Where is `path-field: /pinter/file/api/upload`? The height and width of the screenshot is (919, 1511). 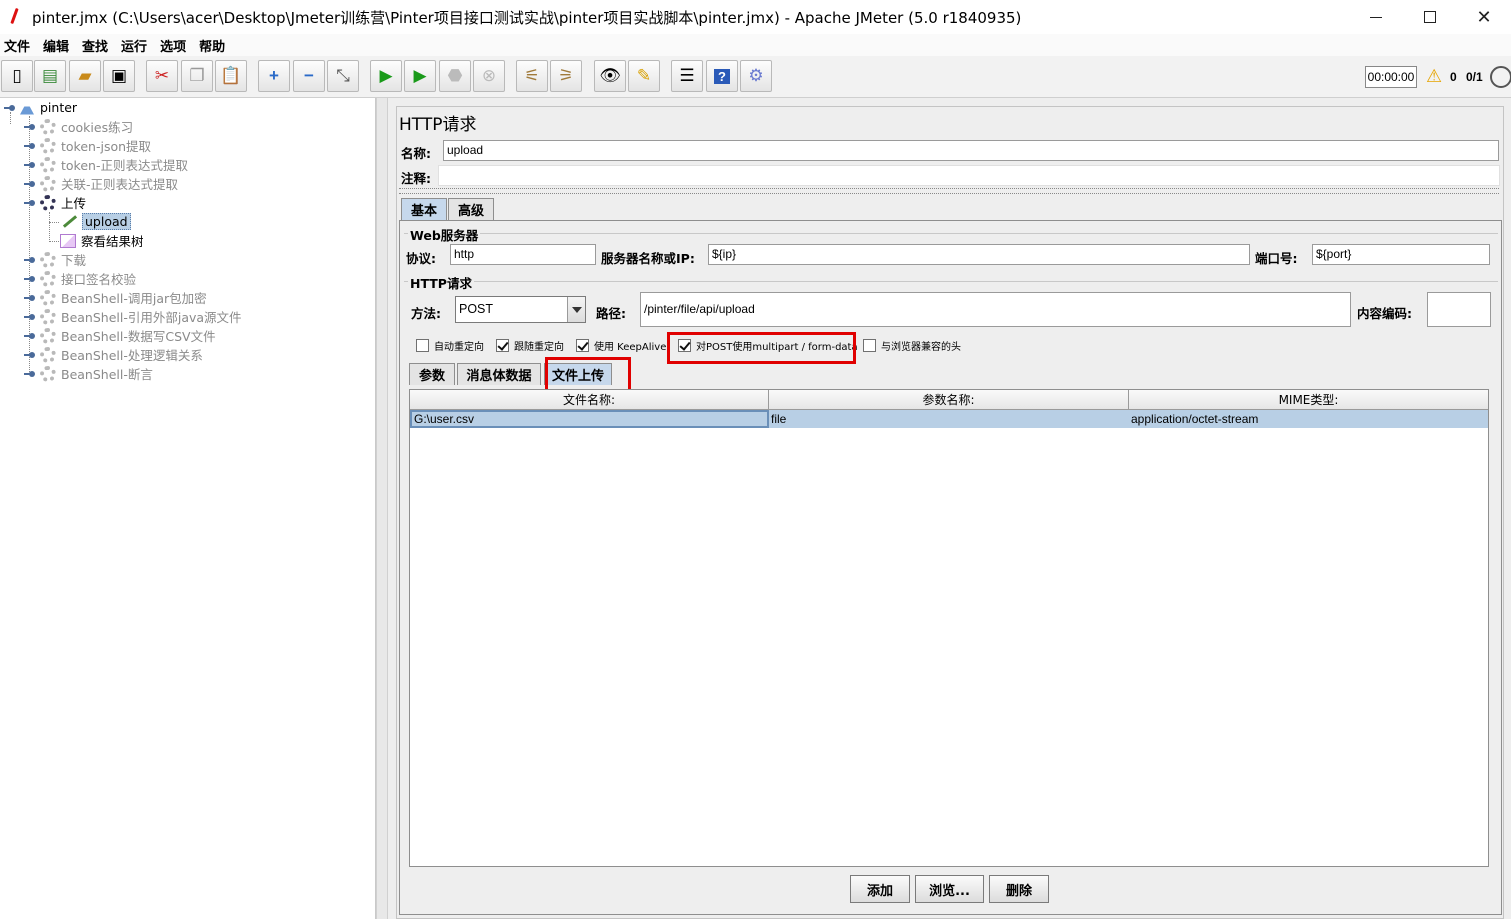
path-field: /pinter/file/api/upload is located at coordinates (995, 309).